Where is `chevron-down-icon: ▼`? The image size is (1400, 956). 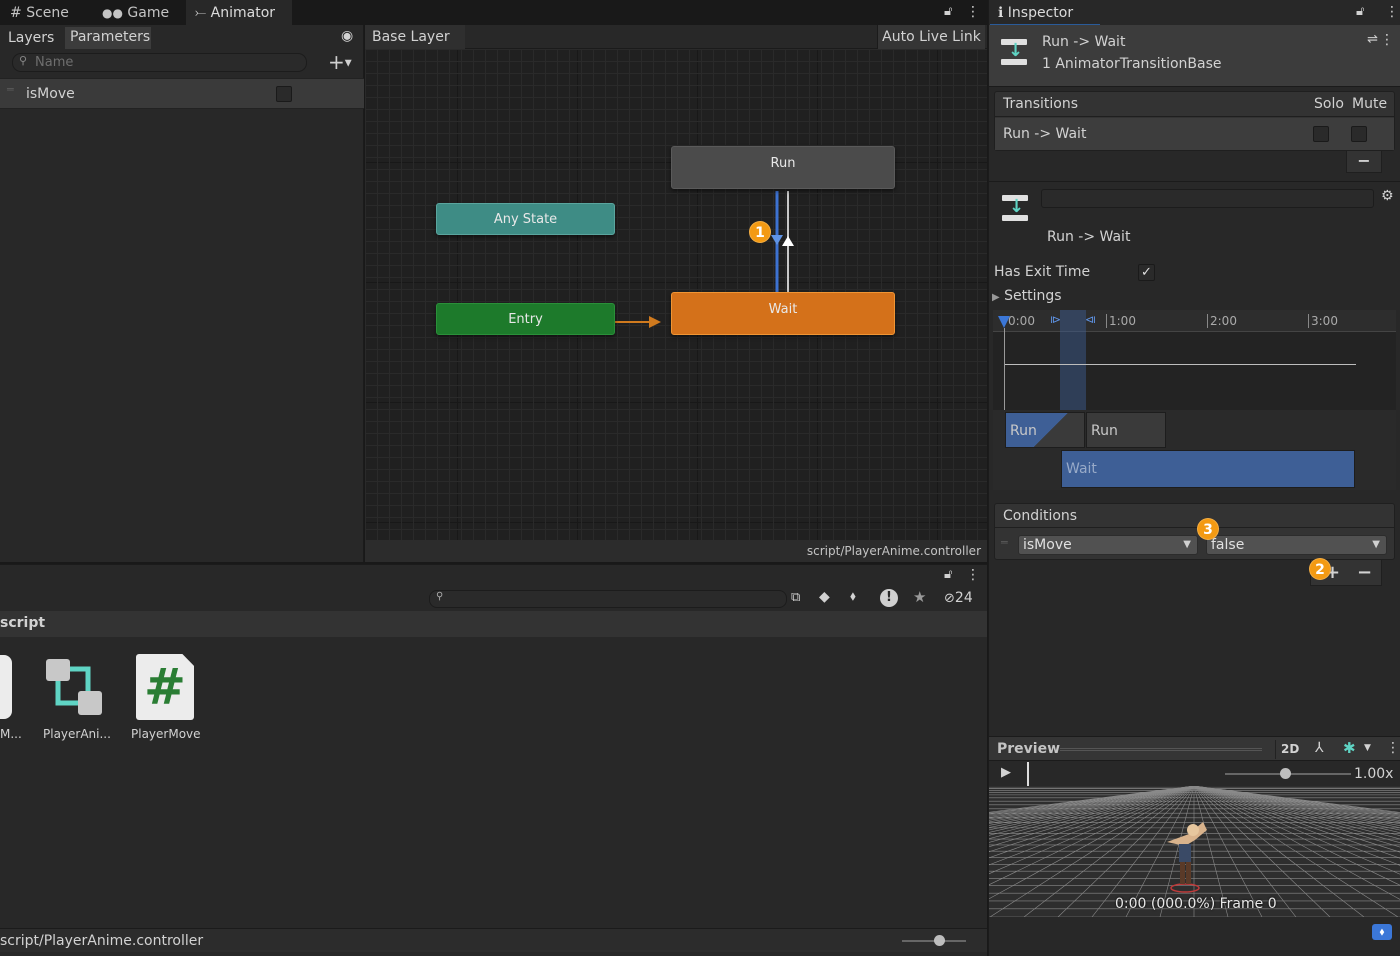
chevron-down-icon: ▼ is located at coordinates (1367, 748).